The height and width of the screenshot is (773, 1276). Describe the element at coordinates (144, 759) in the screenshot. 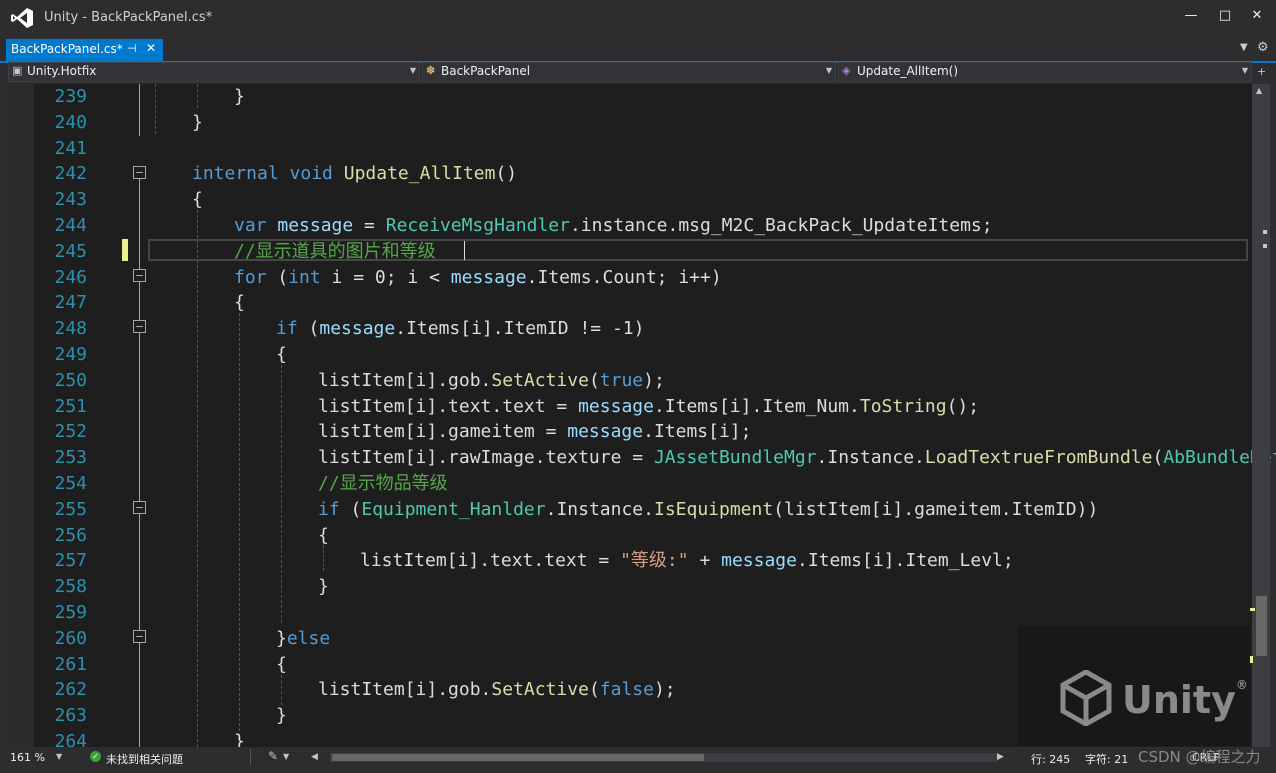

I see `issues-status: 未找到相关问题` at that location.